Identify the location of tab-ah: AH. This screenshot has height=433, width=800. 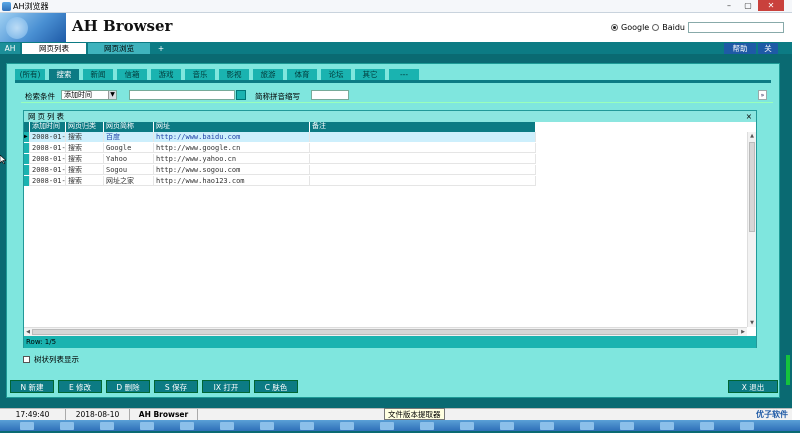
(10, 48).